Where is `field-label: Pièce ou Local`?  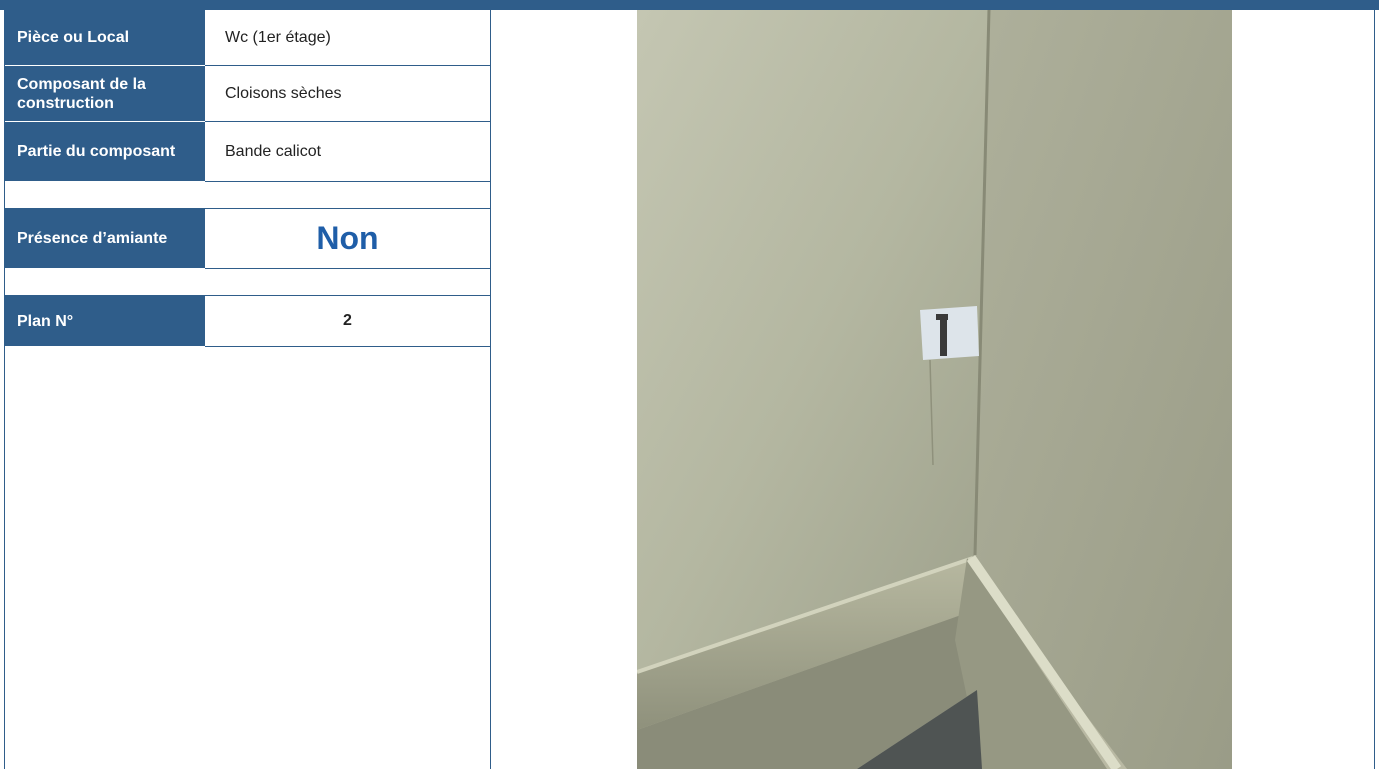 field-label: Pièce ou Local is located at coordinates (105, 38).